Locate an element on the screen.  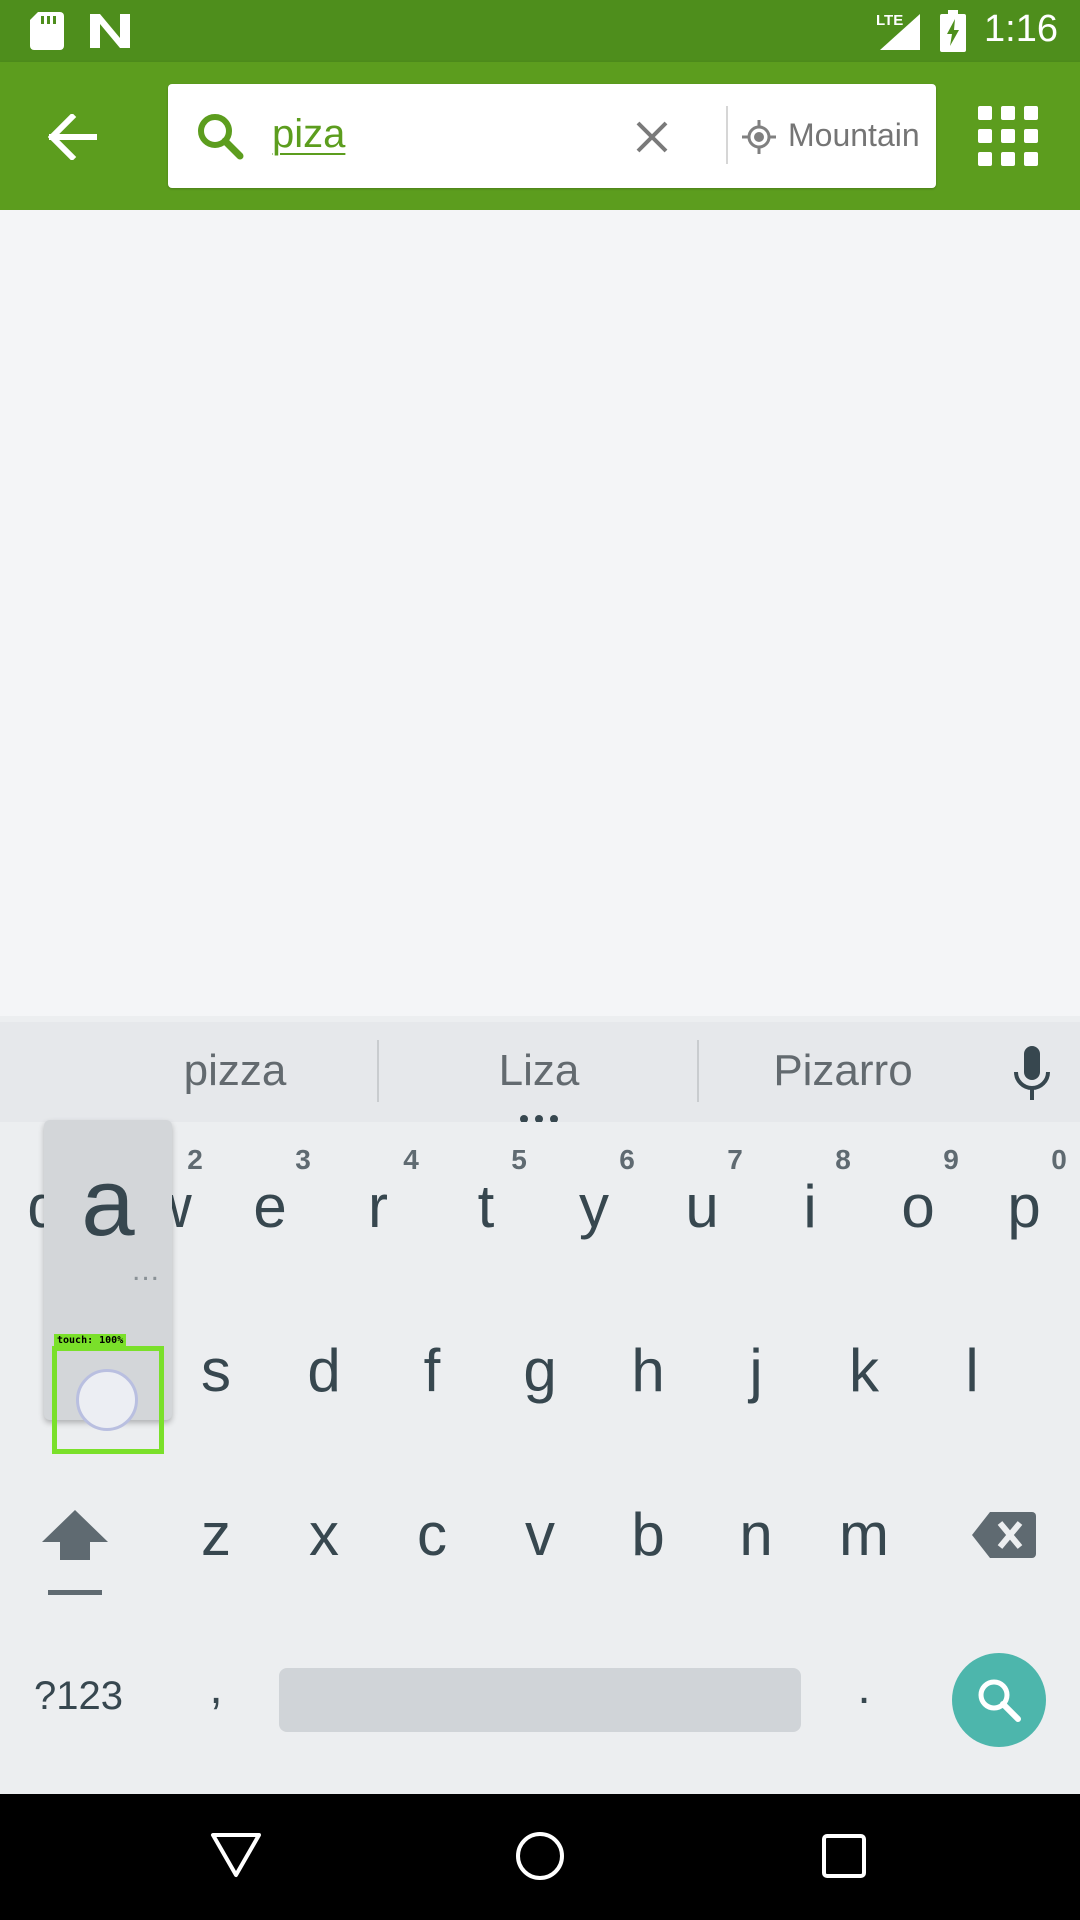
home-nav-icon is located at coordinates (540, 1856).